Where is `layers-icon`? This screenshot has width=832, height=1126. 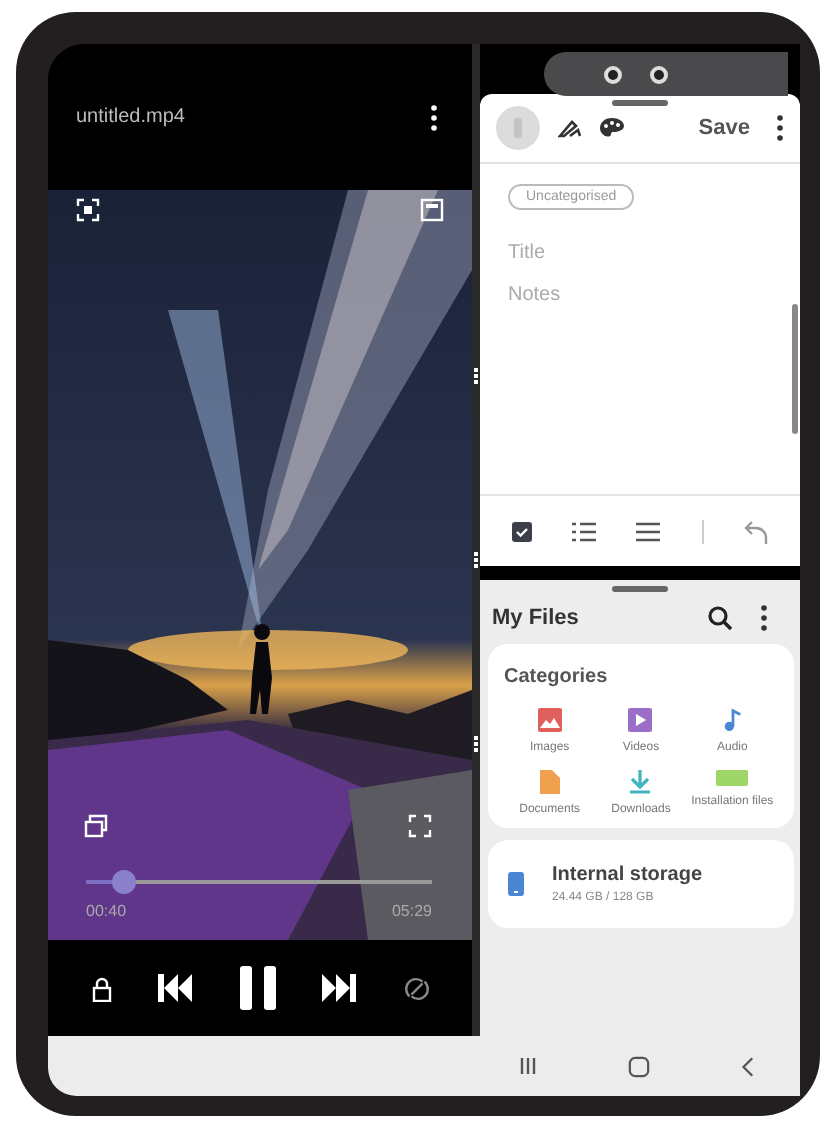
layers-icon is located at coordinates (96, 826).